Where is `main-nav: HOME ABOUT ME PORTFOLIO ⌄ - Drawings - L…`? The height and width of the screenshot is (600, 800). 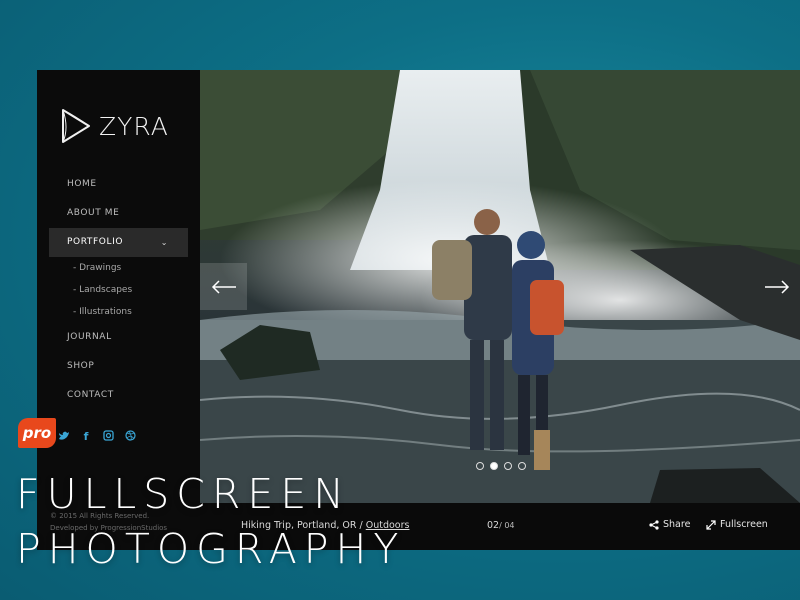 main-nav: HOME ABOUT ME PORTFOLIO ⌄ - Drawings - L… is located at coordinates (118, 290).